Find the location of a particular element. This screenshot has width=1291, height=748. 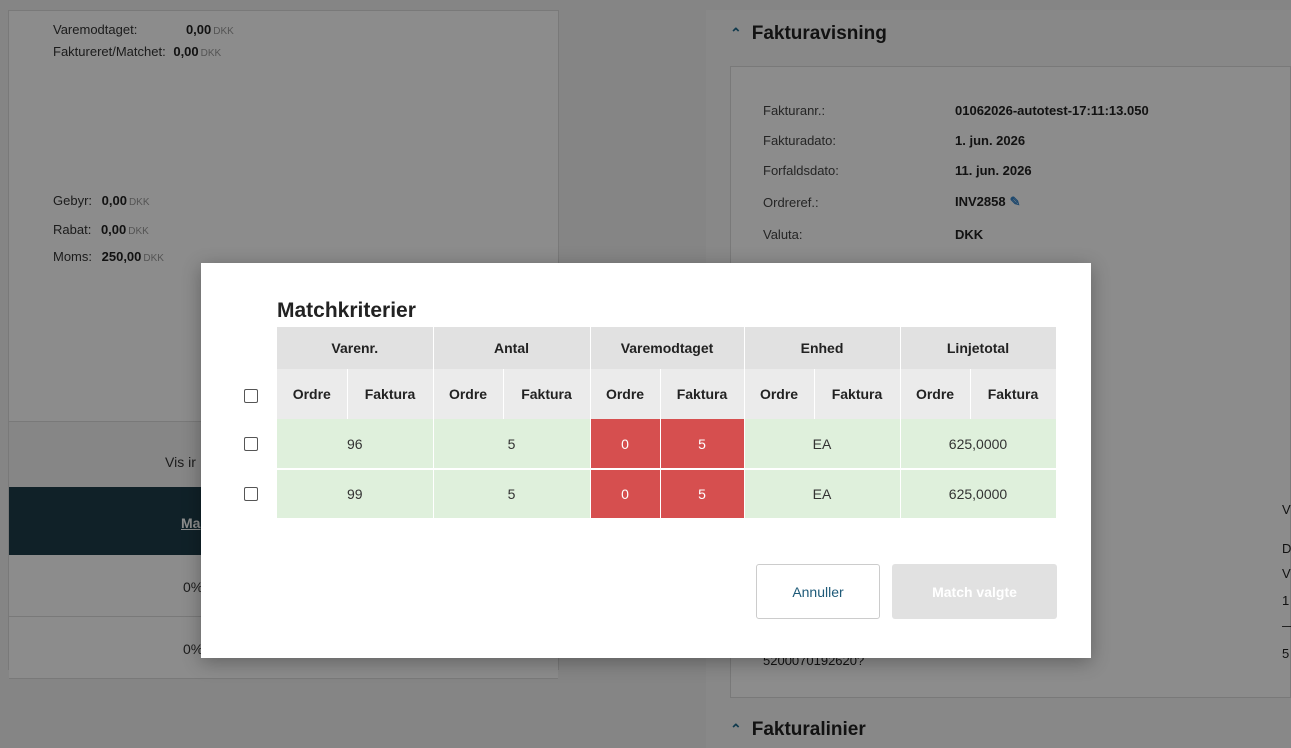

varenr-cell: 99 is located at coordinates (355, 494).